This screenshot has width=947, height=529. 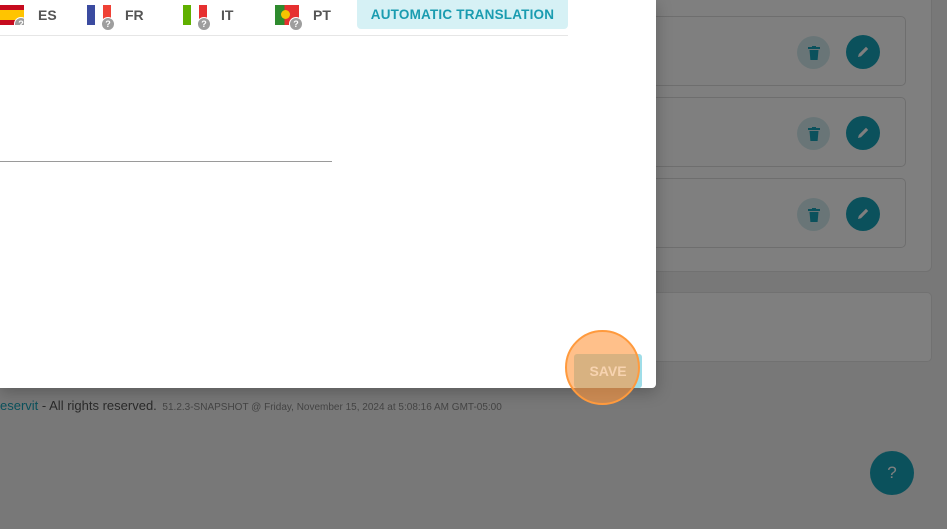 I want to click on lang-code: PT, so click(x=322, y=15).